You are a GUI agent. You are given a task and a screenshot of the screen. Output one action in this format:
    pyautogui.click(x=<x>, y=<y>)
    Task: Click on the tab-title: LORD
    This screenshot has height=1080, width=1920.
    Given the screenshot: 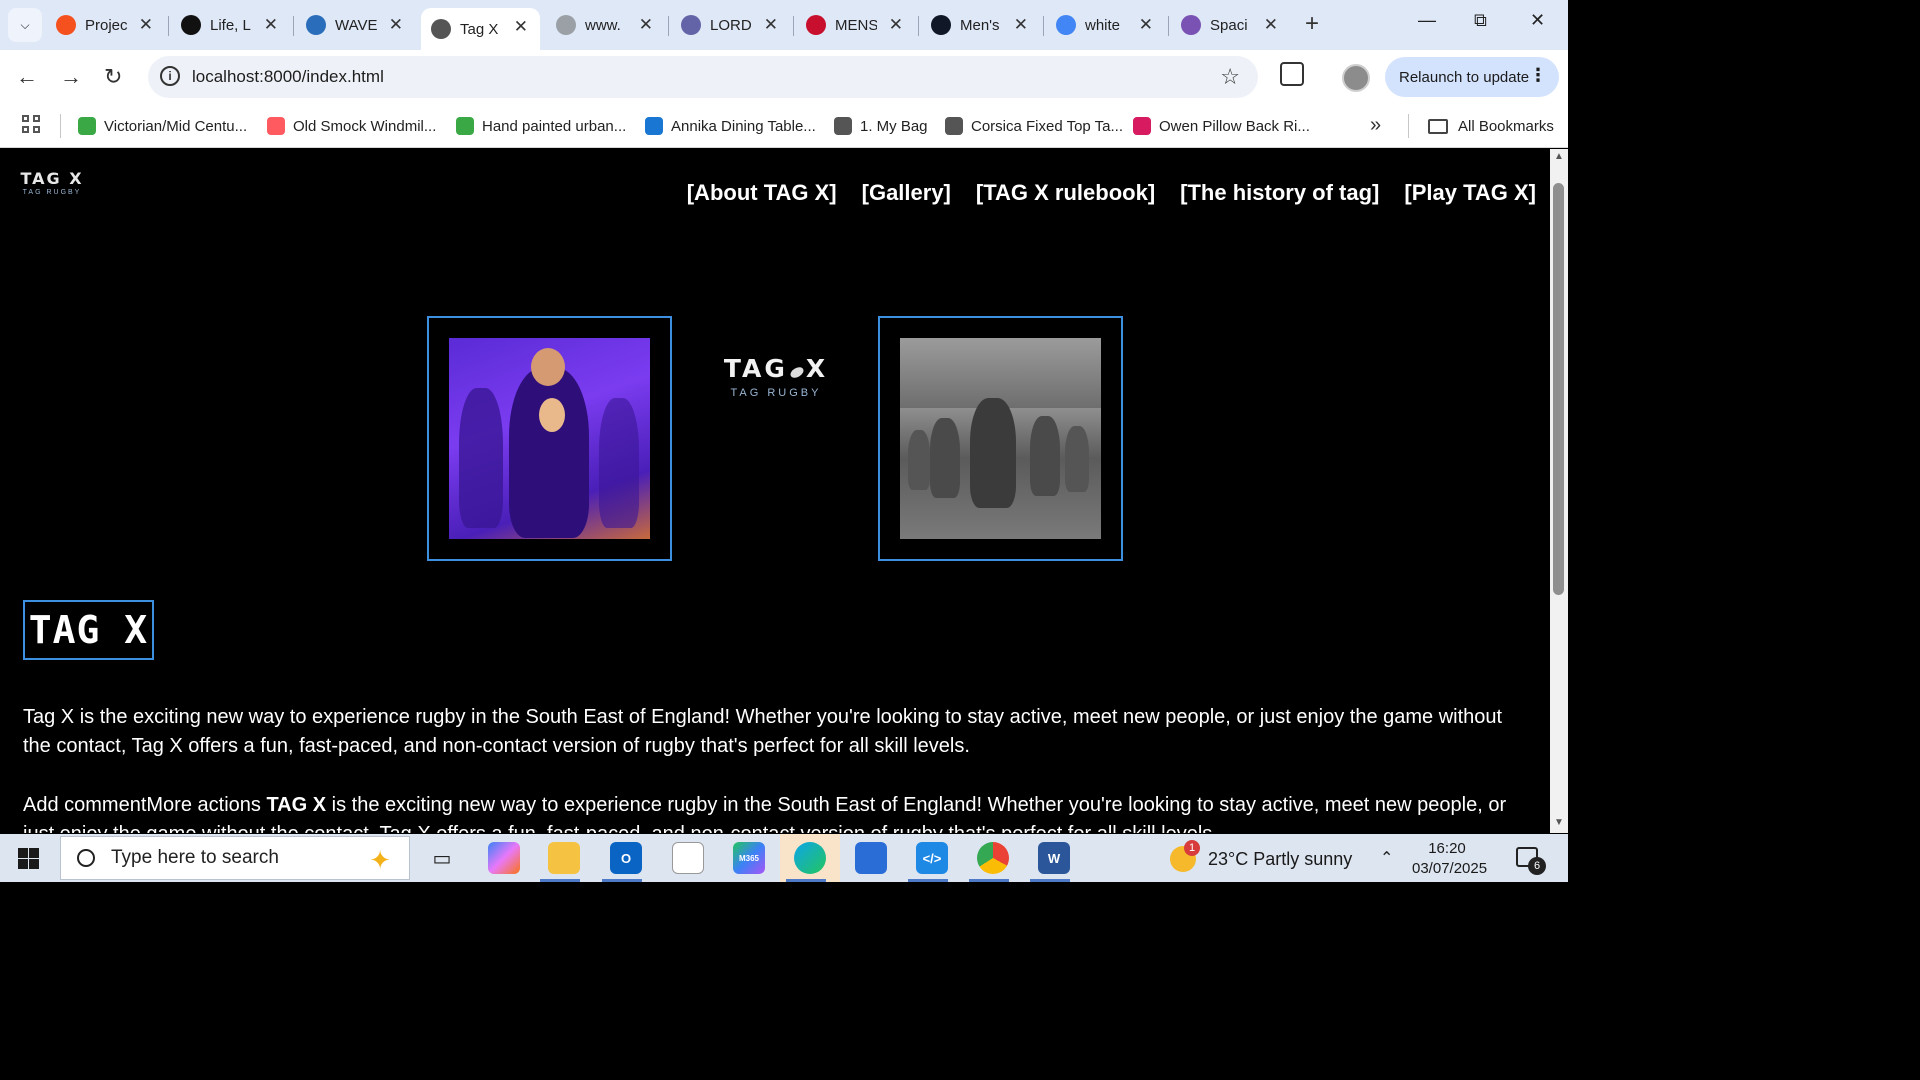 What is the action you would take?
    pyautogui.click(x=731, y=25)
    